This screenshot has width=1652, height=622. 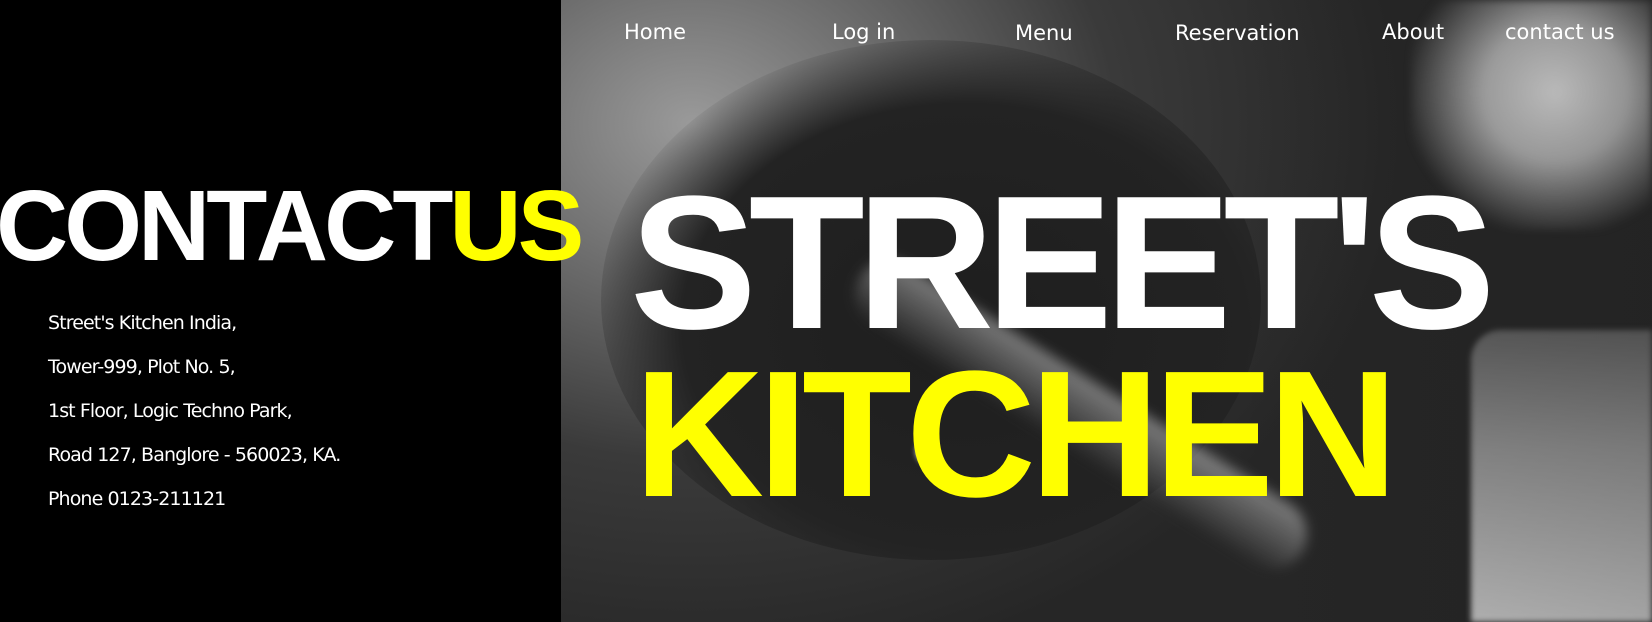 I want to click on address-line: Road 127, Banglore - 560023, KA., so click(x=194, y=455).